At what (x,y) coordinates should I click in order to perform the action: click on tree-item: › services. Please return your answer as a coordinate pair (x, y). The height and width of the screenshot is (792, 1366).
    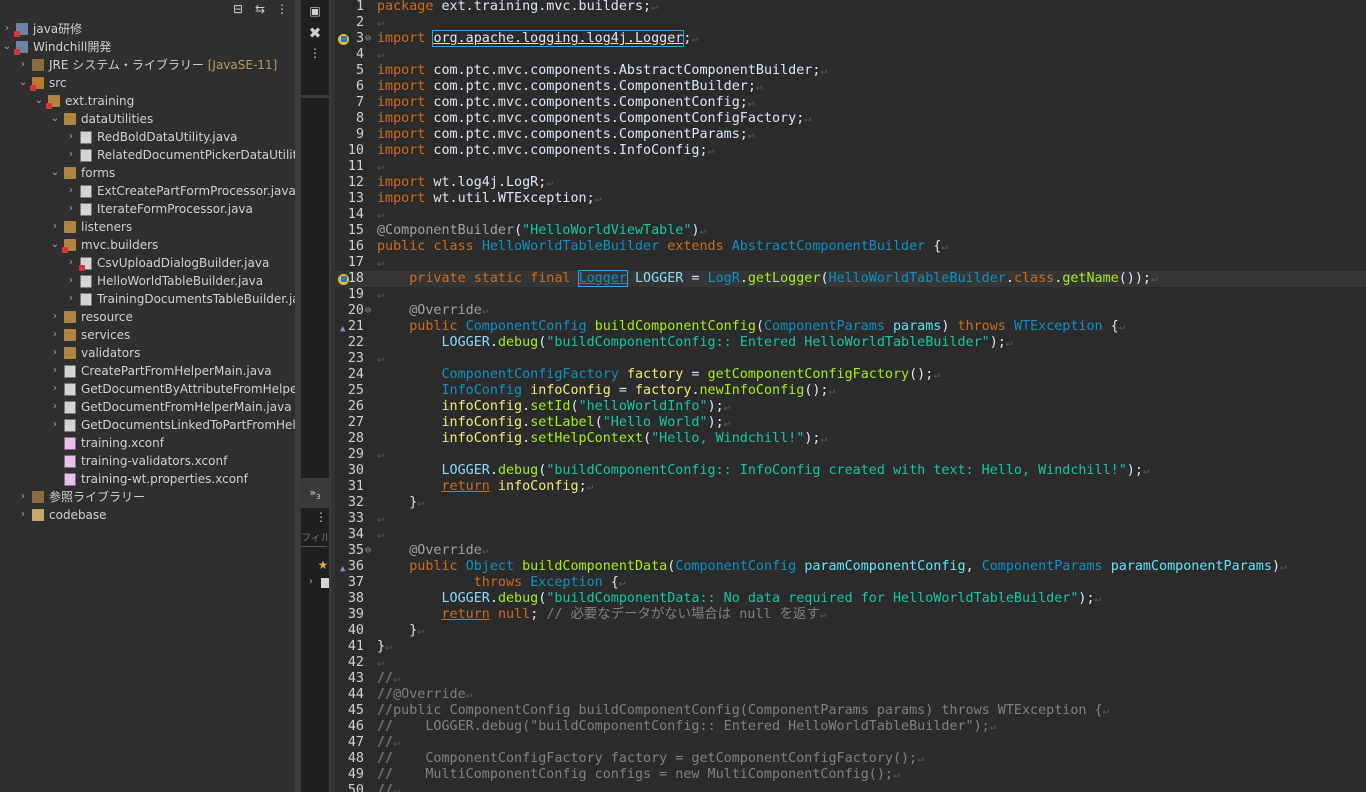
    Looking at the image, I should click on (147, 335).